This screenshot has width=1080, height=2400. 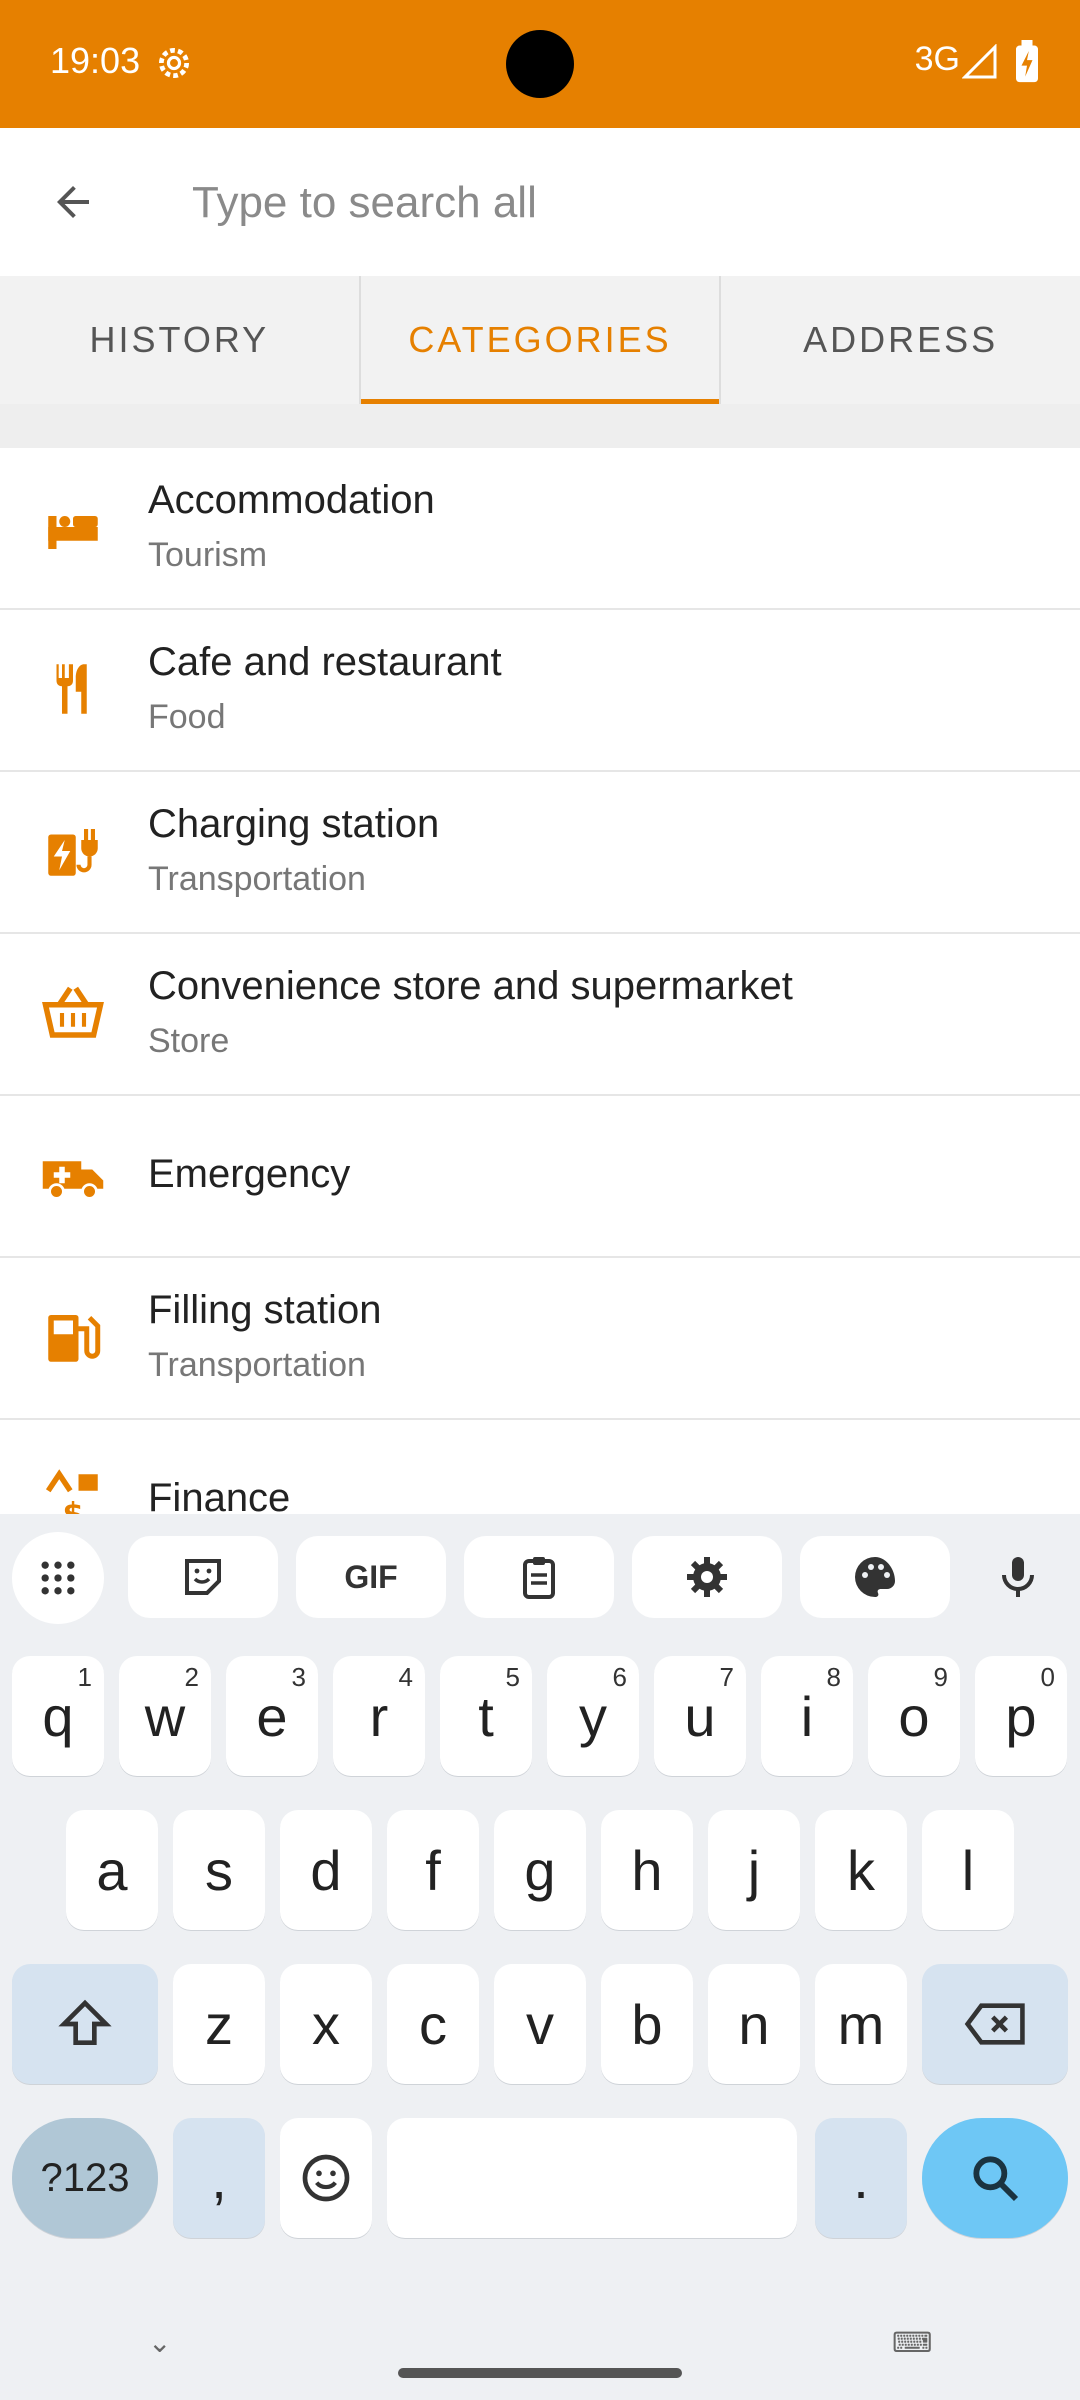 What do you see at coordinates (912, 2342) in the screenshot?
I see `keyboard-switcher-icon: ⌨` at bounding box center [912, 2342].